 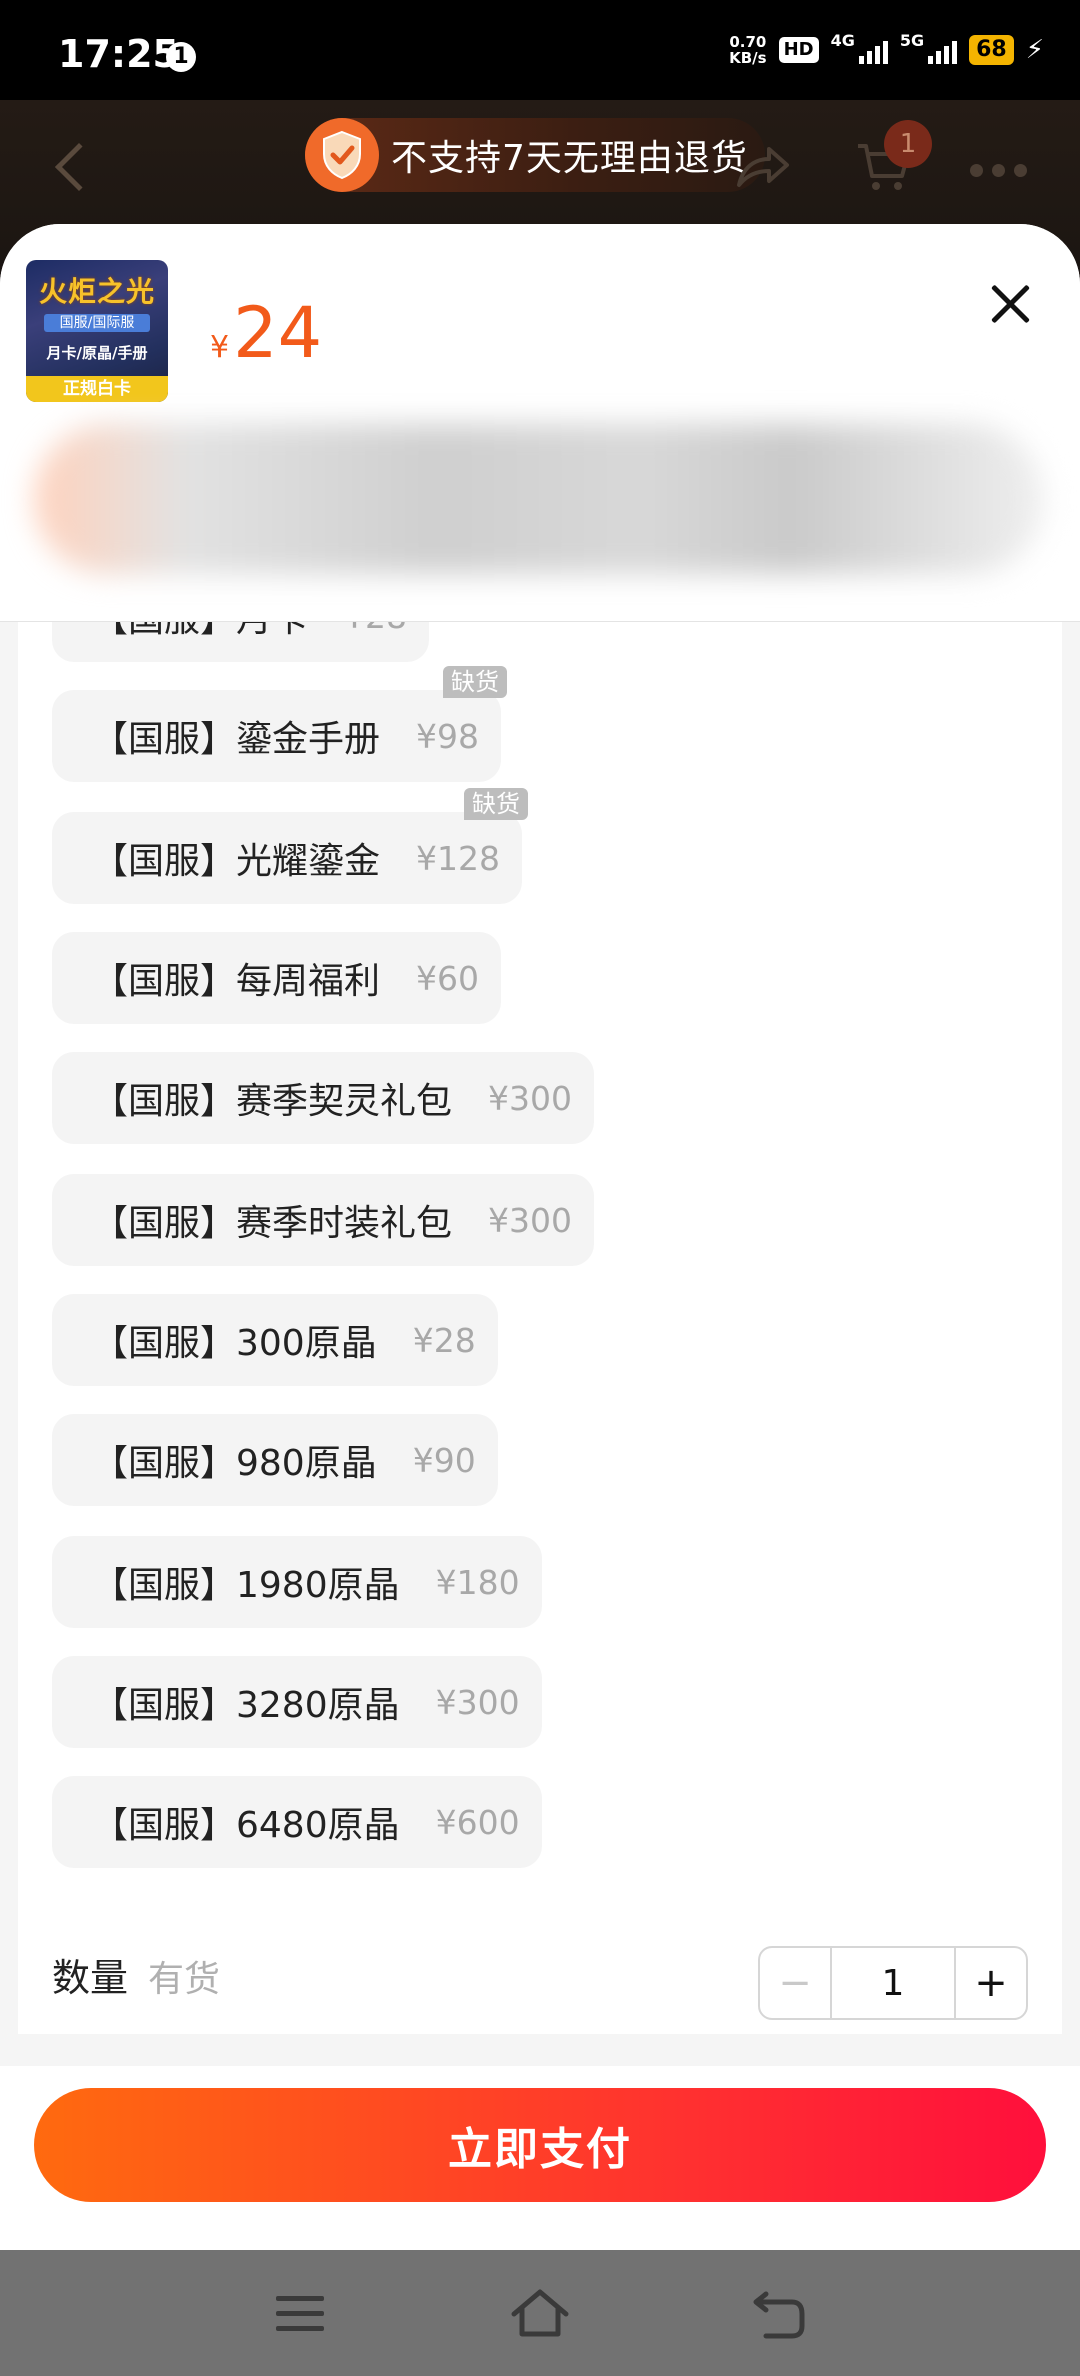 I want to click on option-item: 【国服】980原晶 ¥90, so click(x=275, y=1460).